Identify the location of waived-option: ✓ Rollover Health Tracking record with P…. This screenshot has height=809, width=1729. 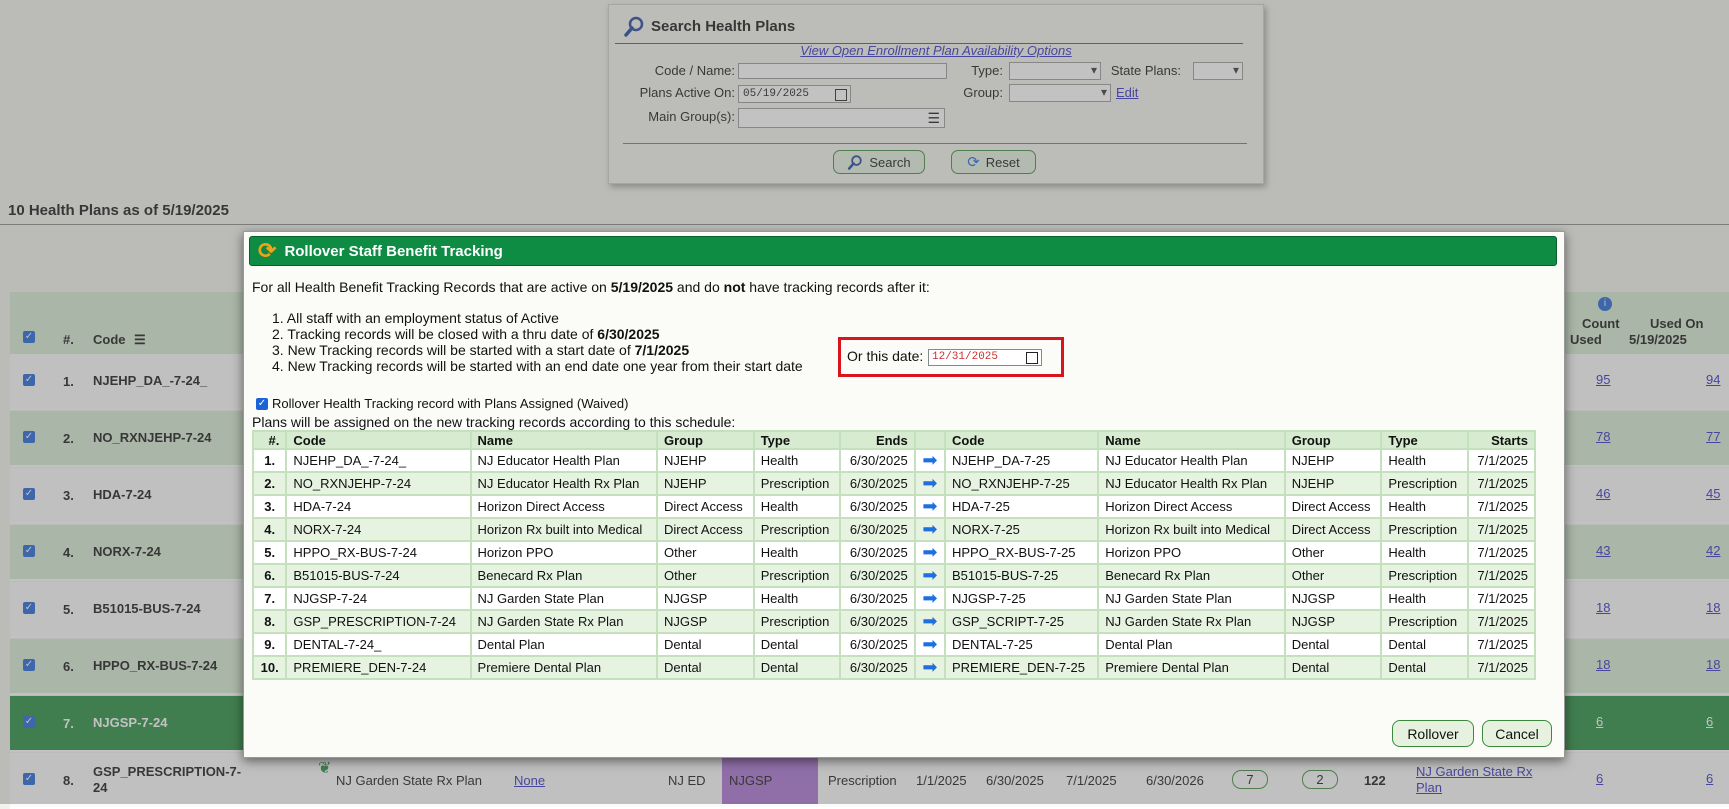
(442, 403).